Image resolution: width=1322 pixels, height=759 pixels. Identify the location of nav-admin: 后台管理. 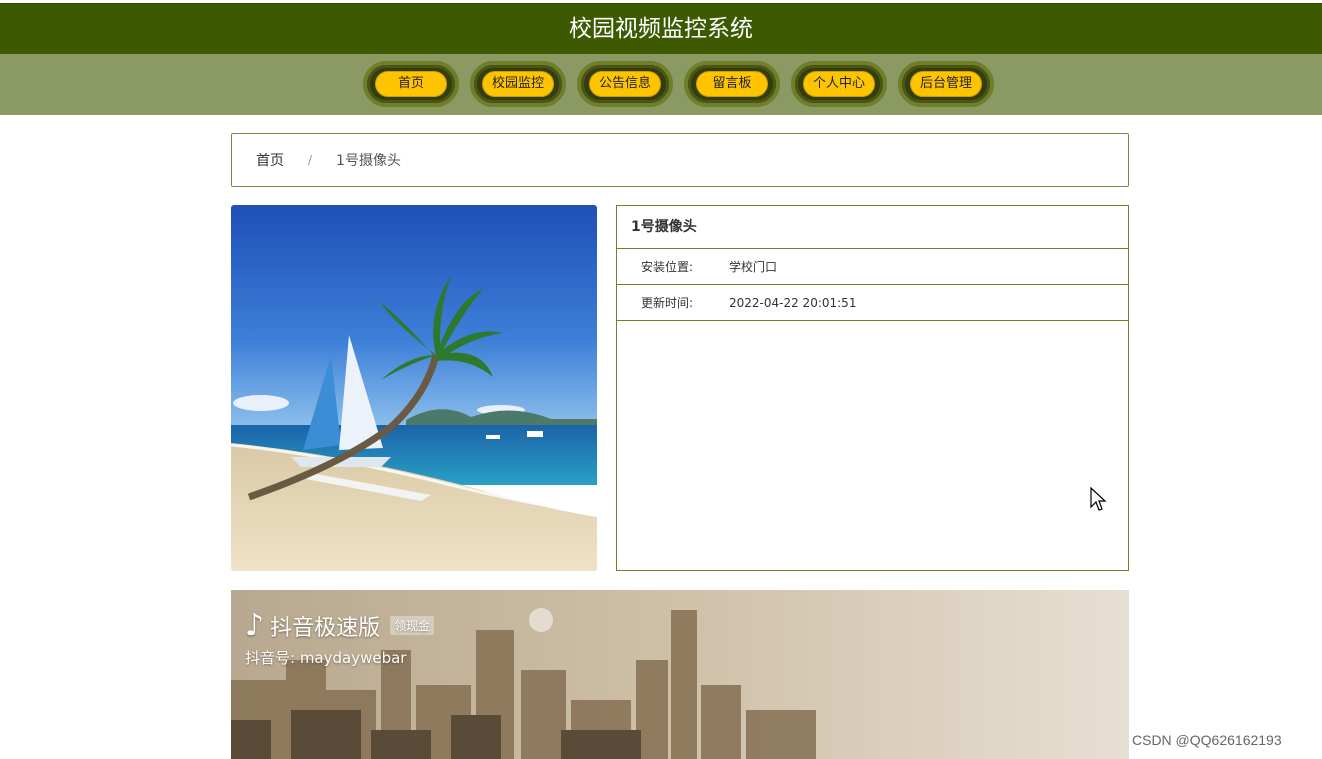
(946, 84).